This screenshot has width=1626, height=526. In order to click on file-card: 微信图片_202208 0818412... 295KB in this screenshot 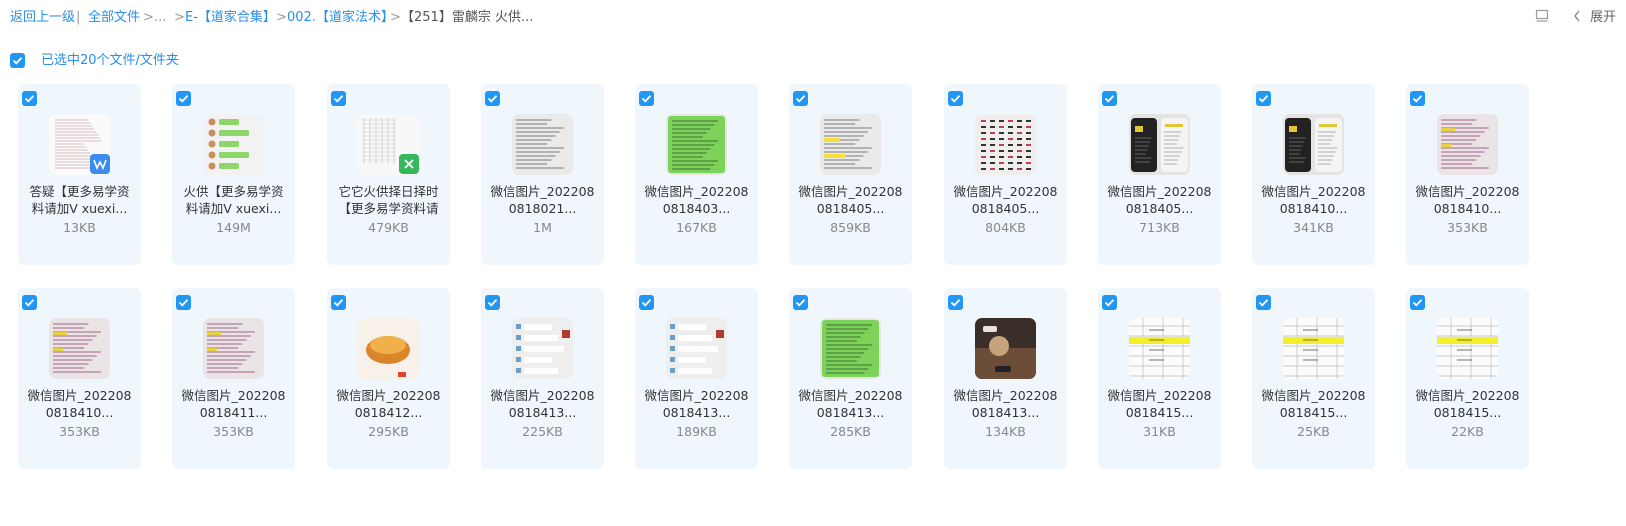, I will do `click(388, 378)`.